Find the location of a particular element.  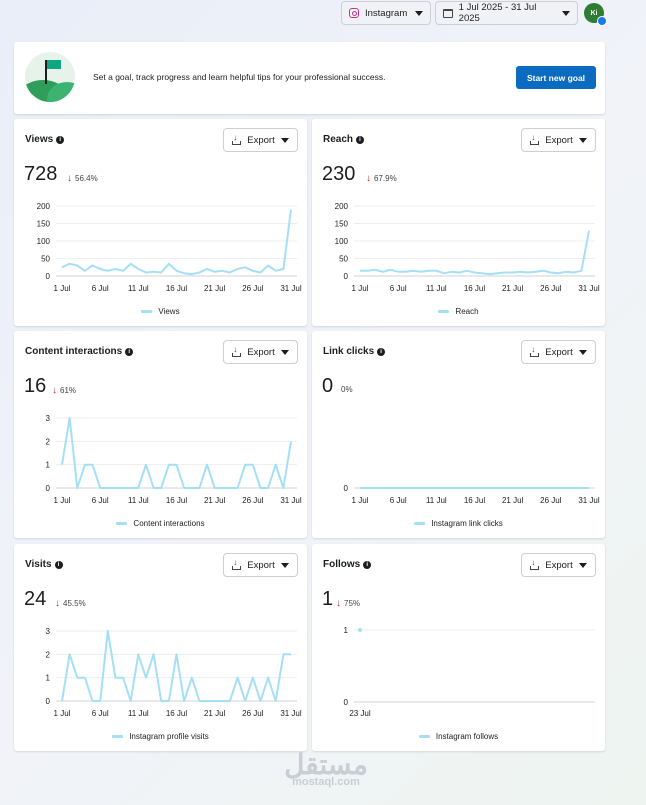

y-tick-label: 100 is located at coordinates (342, 241).